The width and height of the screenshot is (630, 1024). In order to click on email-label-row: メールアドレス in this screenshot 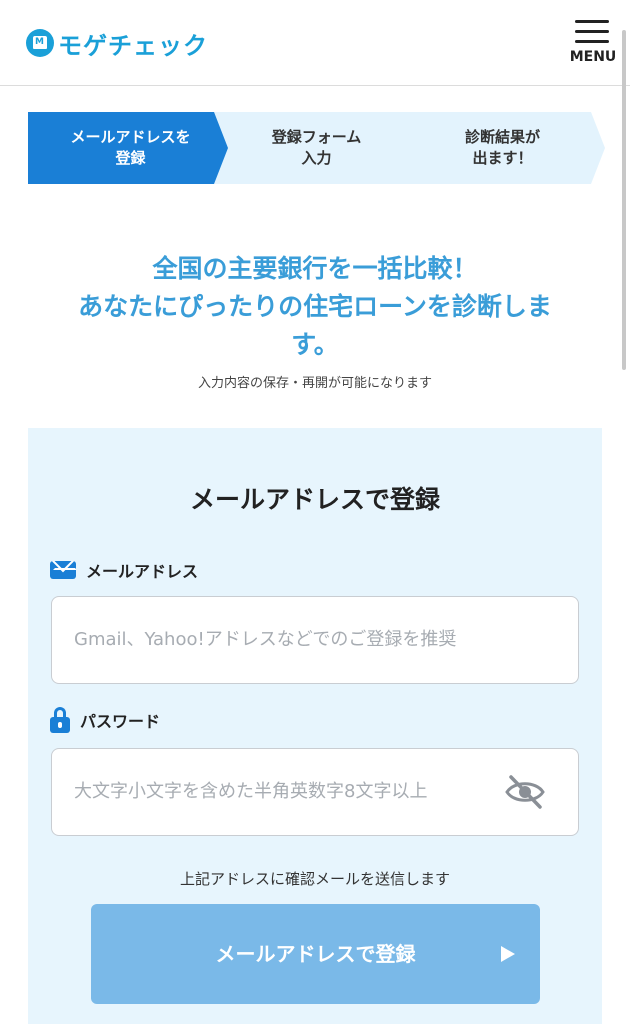, I will do `click(124, 570)`.